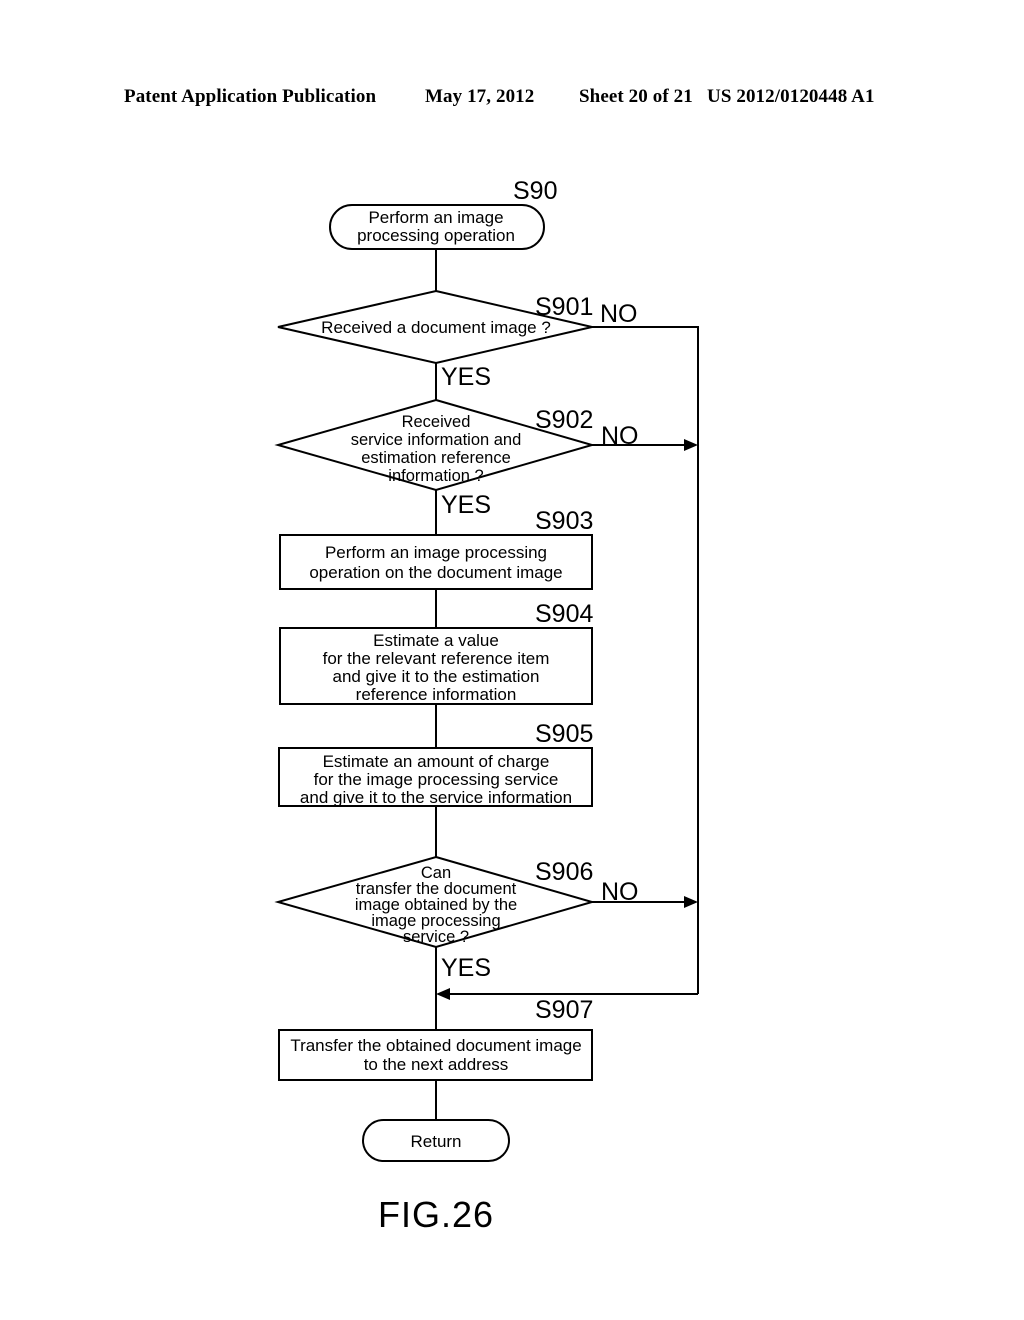  What do you see at coordinates (436, 458) in the screenshot?
I see `node-s902-line3: estimation reference` at bounding box center [436, 458].